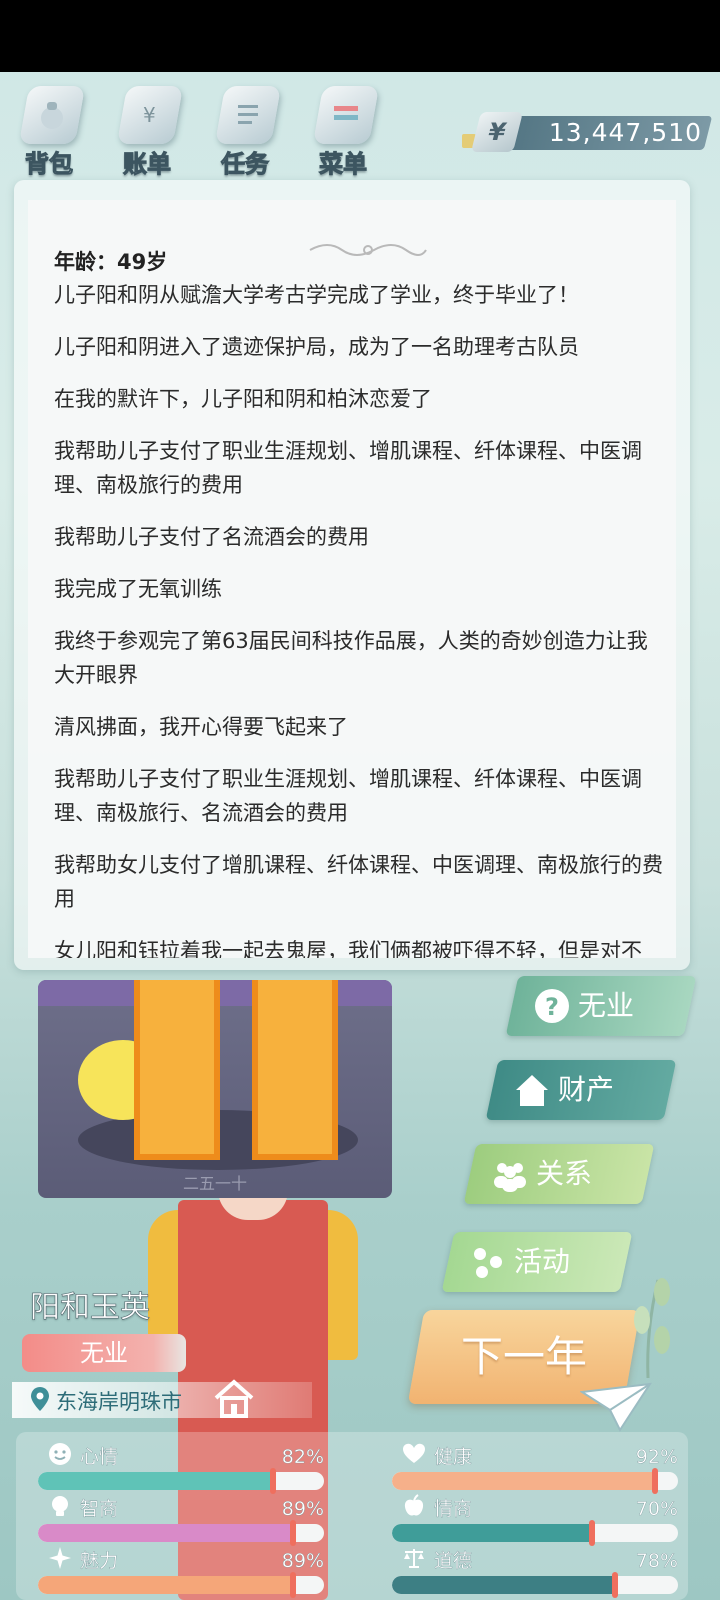 This screenshot has height=1600, width=720. I want to click on job-button-label: 无业, so click(606, 1005).